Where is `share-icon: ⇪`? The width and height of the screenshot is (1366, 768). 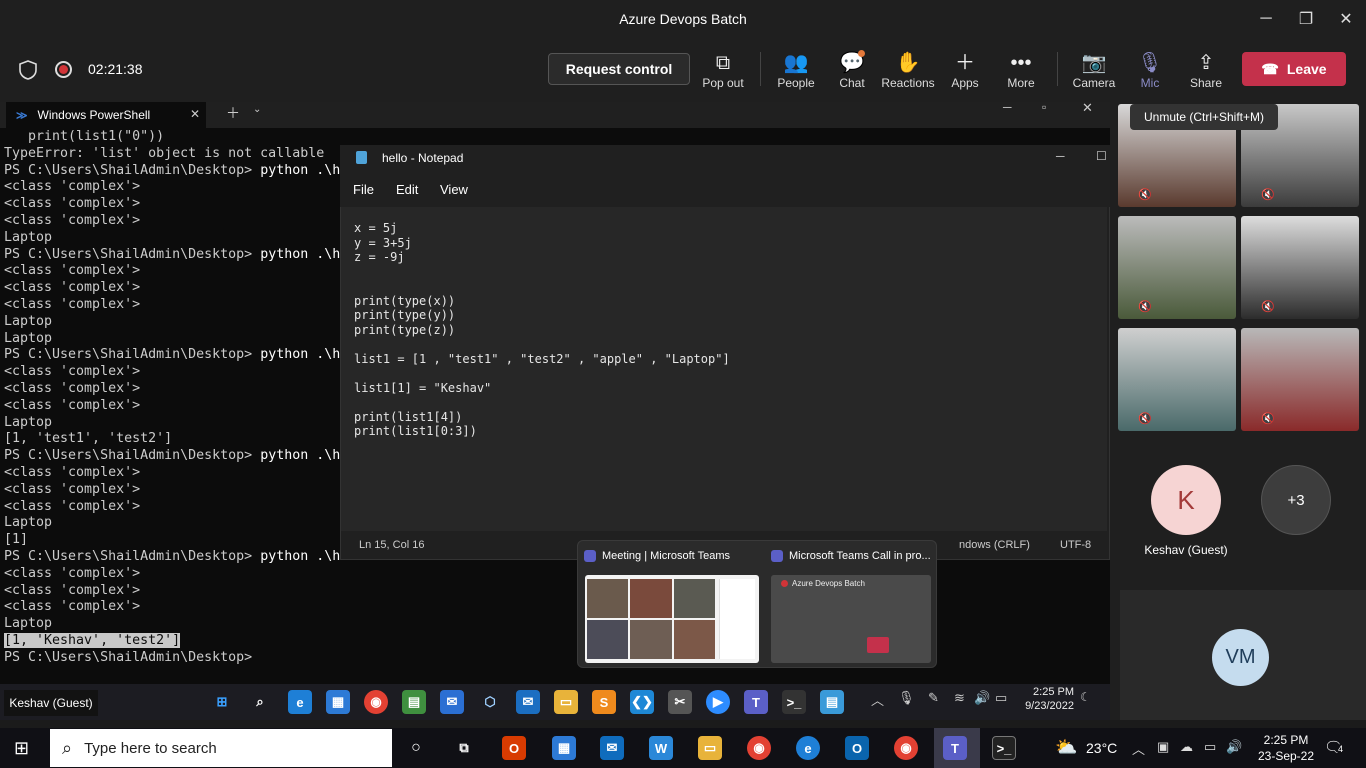
share-icon: ⇪ is located at coordinates (1206, 63).